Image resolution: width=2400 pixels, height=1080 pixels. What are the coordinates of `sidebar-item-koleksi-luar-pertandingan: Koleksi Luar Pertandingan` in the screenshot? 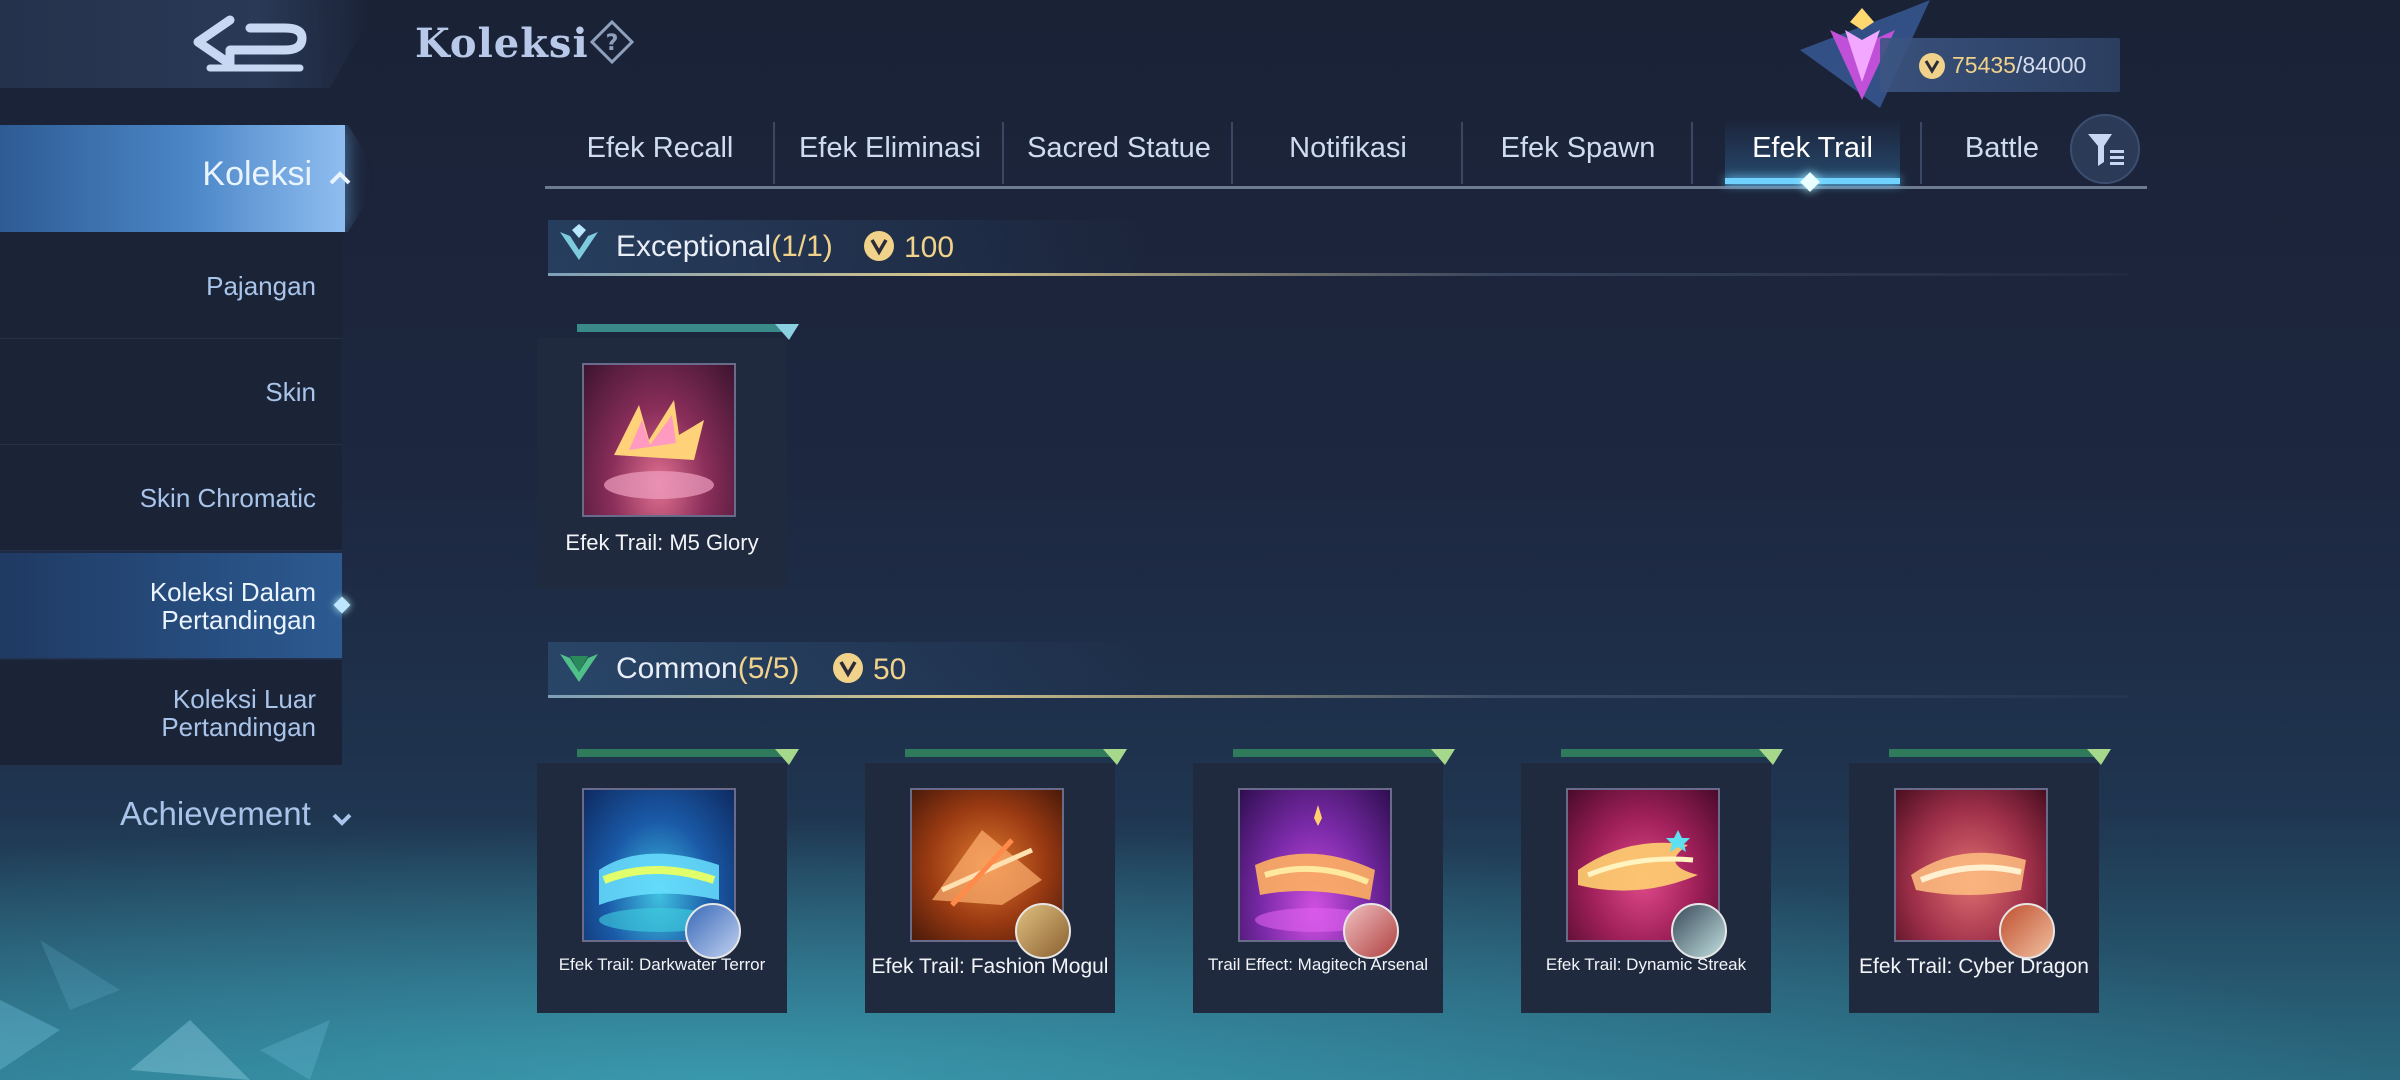 It's located at (171, 713).